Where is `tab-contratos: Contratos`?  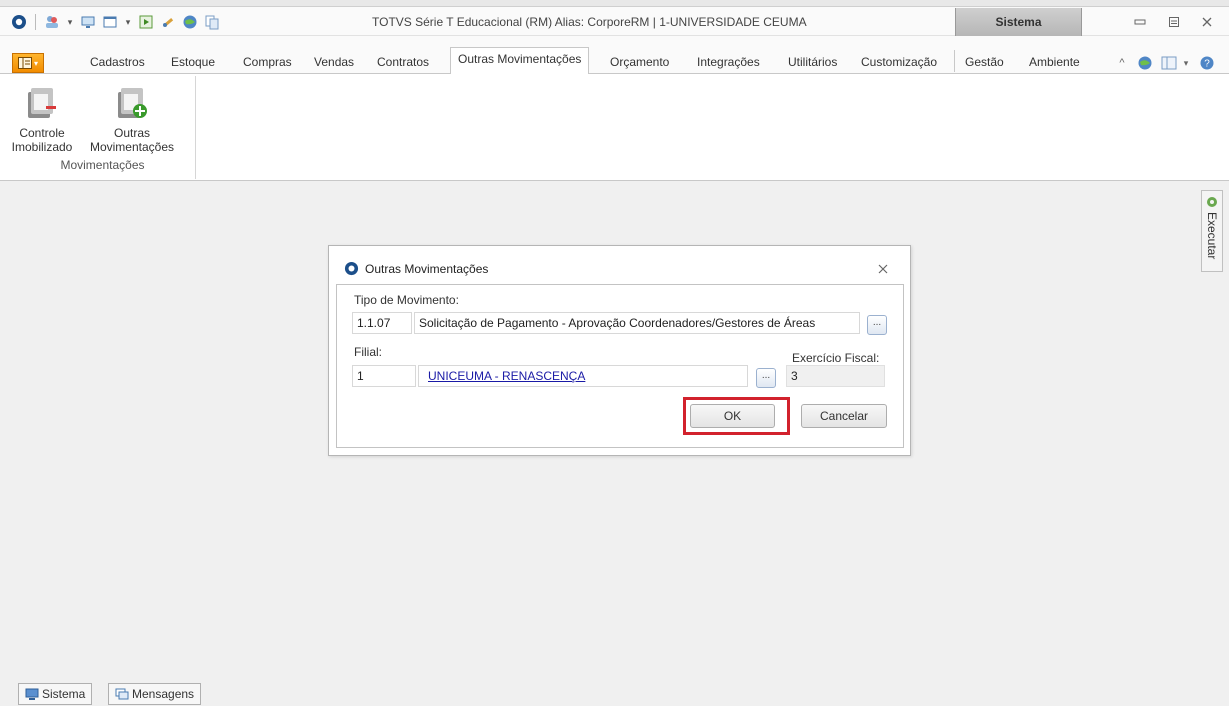 tab-contratos: Contratos is located at coordinates (403, 64).